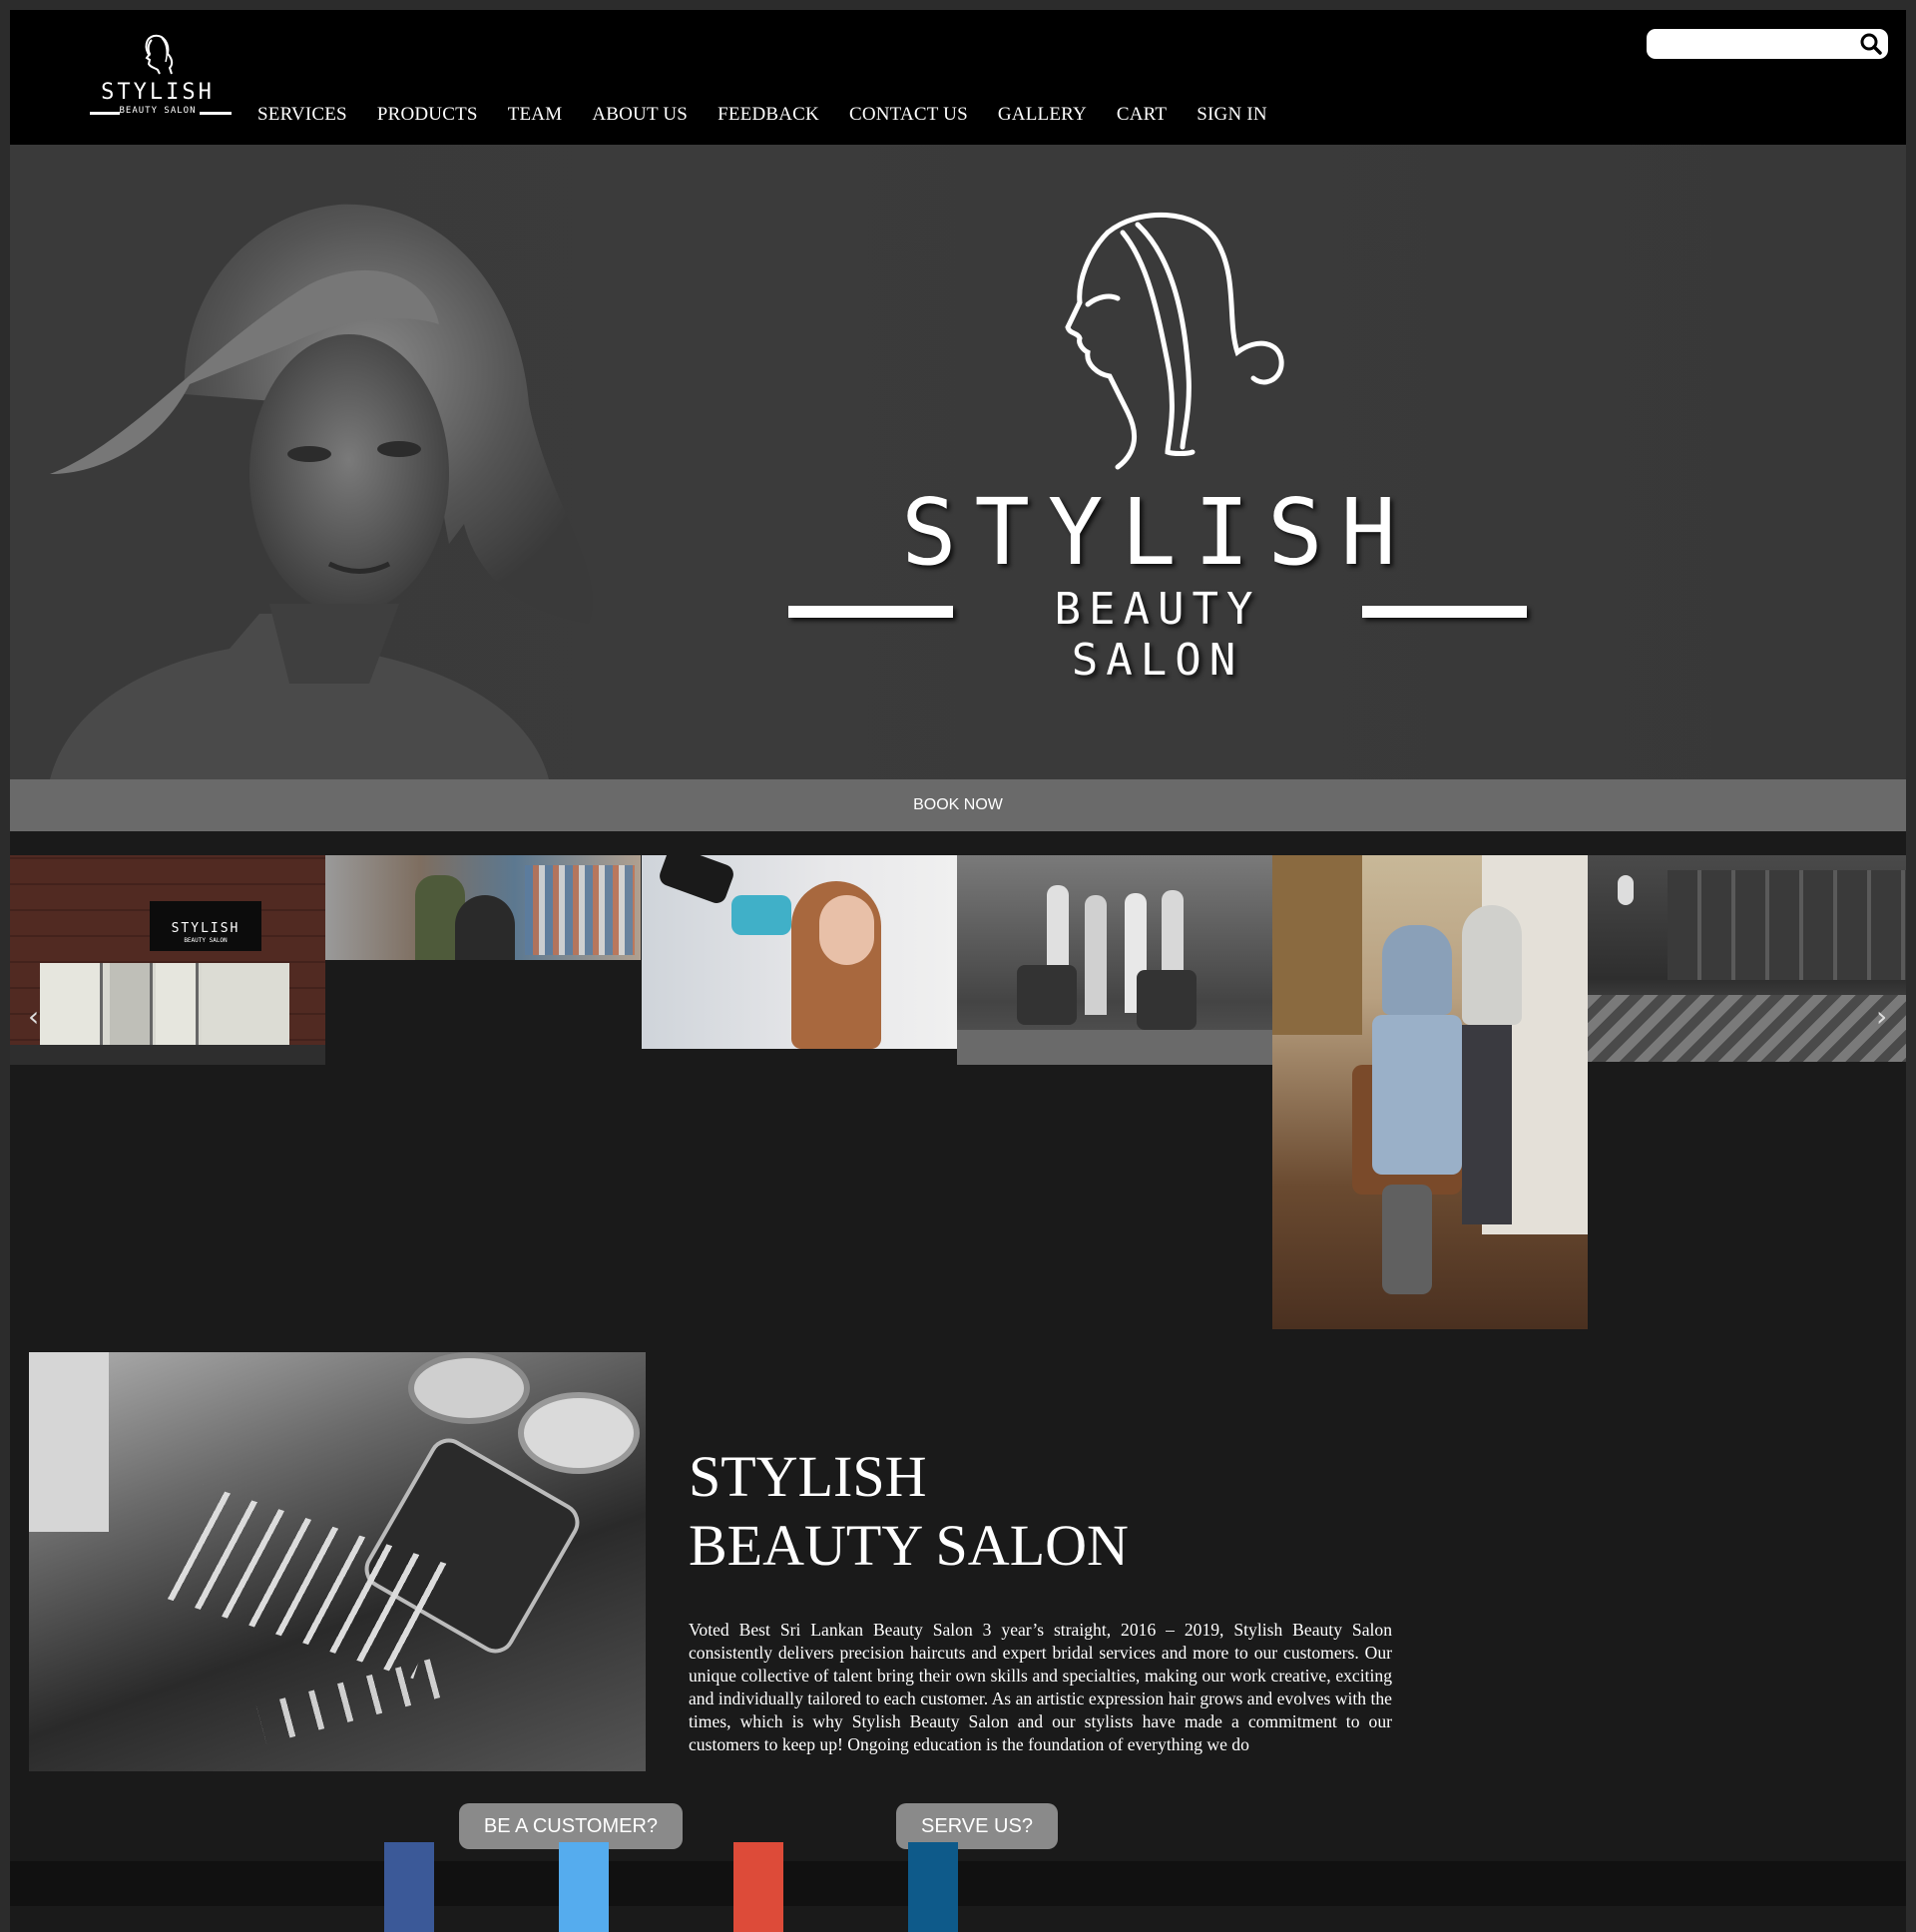 The width and height of the screenshot is (1916, 1932). Describe the element at coordinates (808, 1476) in the screenshot. I see `about-title-line1: STYLISH` at that location.